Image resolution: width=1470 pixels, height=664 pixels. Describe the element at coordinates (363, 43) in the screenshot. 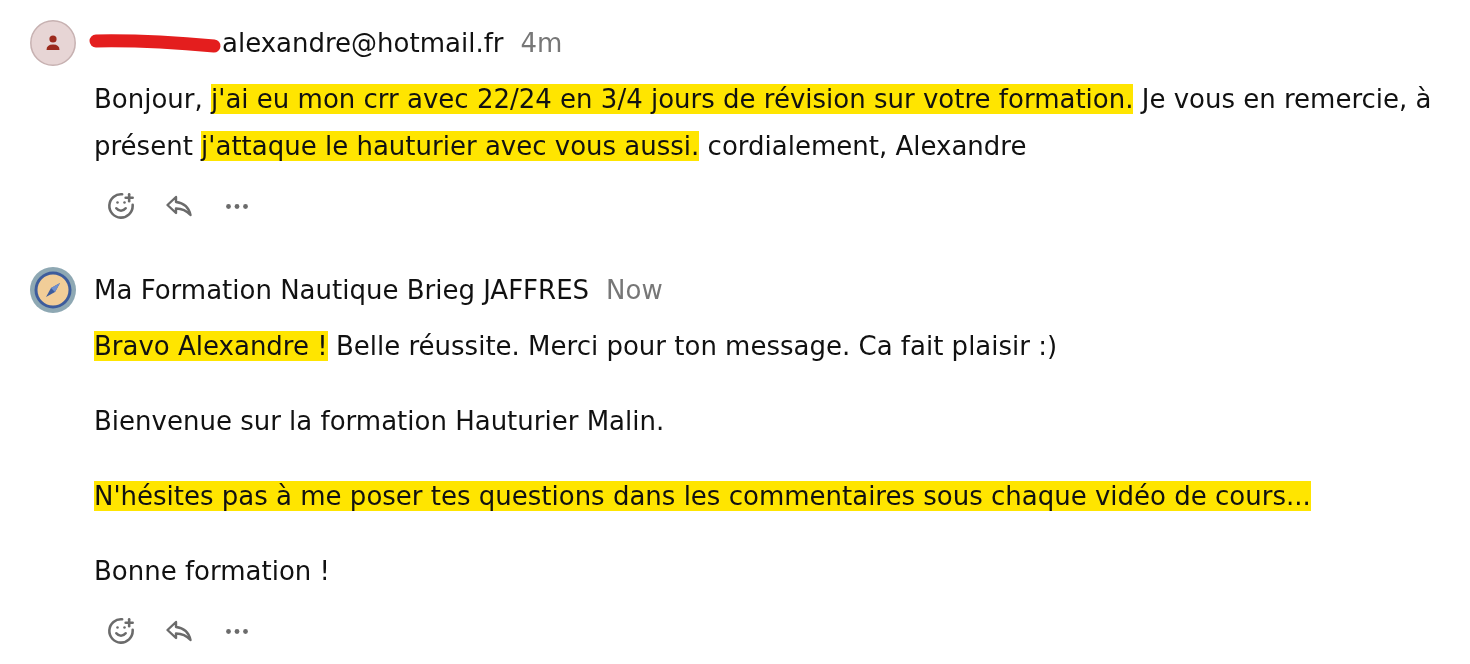

I see `author-name: alexandre@hotmail.fr` at that location.